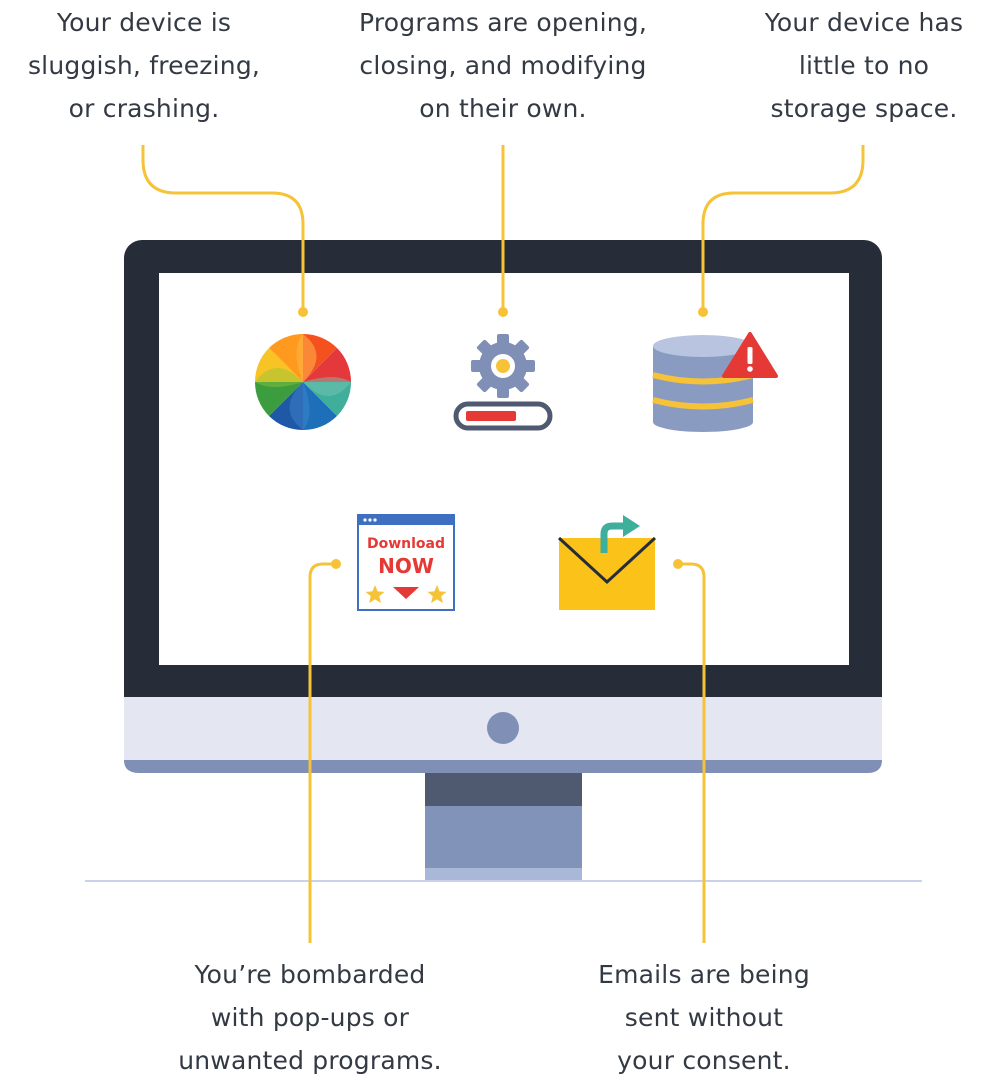 The width and height of the screenshot is (995, 1082). I want to click on power-button, so click(503, 728).